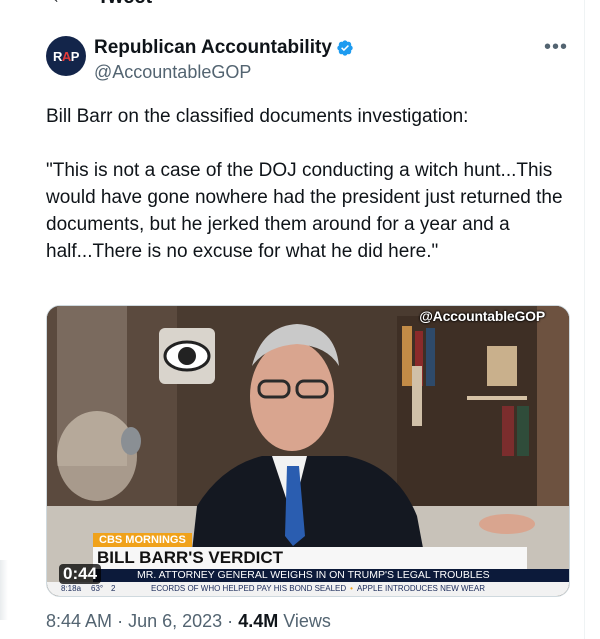  I want to click on ticker-network-logo: 2, so click(113, 588).